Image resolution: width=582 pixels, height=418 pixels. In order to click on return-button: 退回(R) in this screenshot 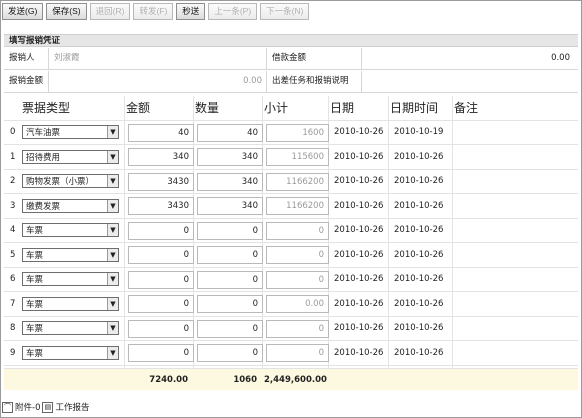, I will do `click(110, 11)`.